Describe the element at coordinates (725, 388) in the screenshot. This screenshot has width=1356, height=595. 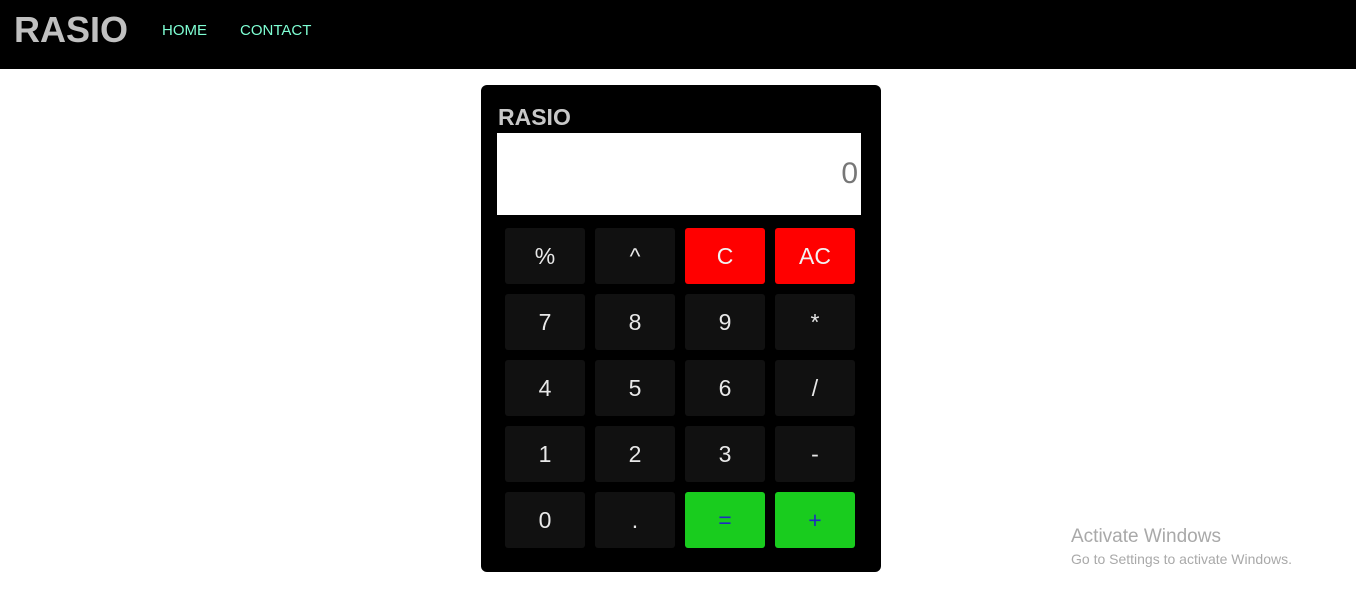
I see `key-6: 6` at that location.